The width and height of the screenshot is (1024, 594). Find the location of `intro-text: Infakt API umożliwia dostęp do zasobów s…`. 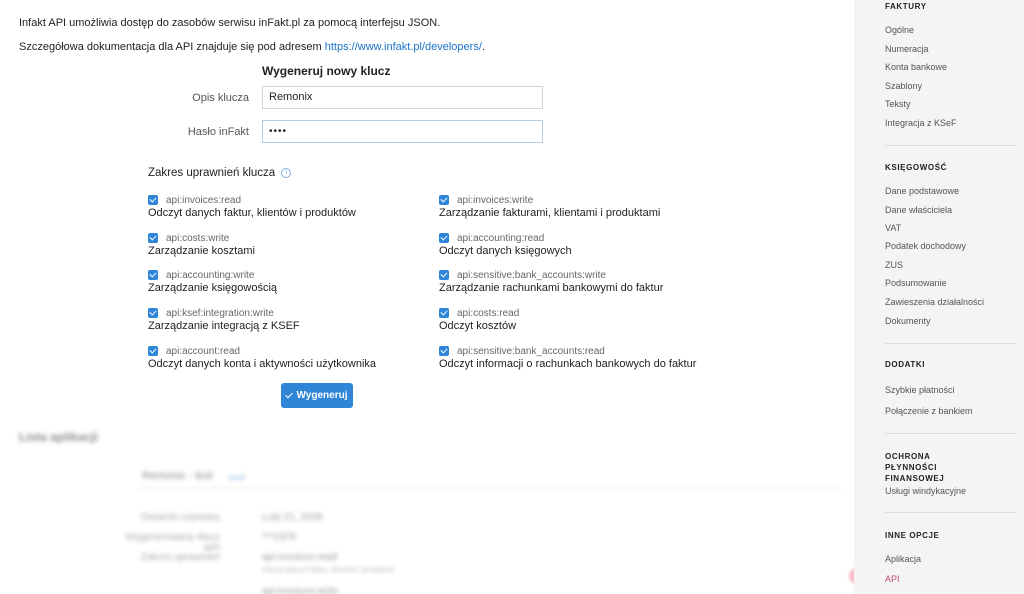

intro-text: Infakt API umożliwia dostęp do zasobów s… is located at coordinates (230, 23).